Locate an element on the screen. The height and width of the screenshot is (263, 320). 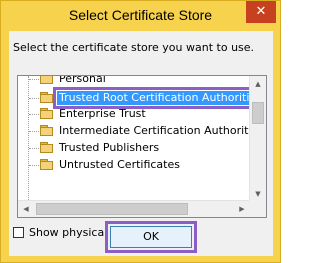
ok-button: OK is located at coordinates (151, 237).